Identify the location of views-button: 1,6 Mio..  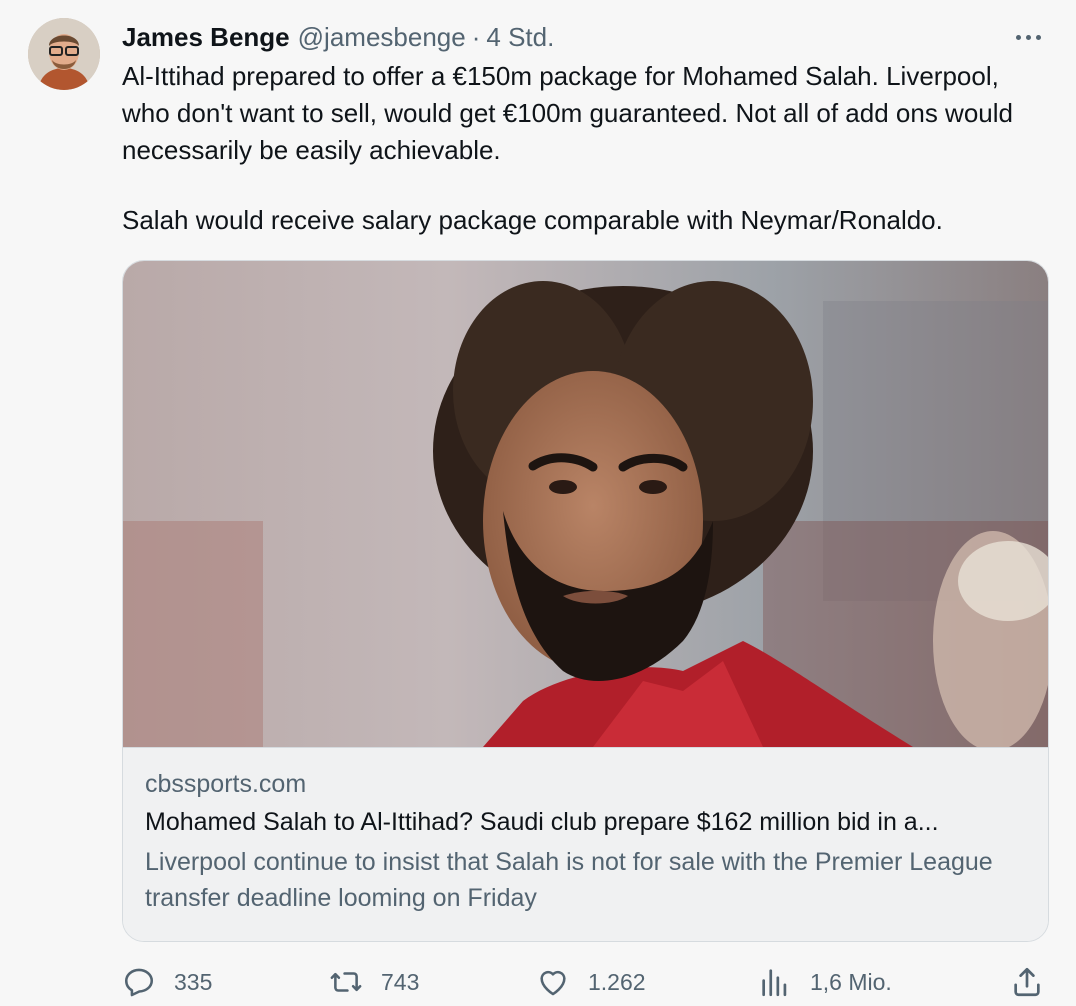
(825, 982).